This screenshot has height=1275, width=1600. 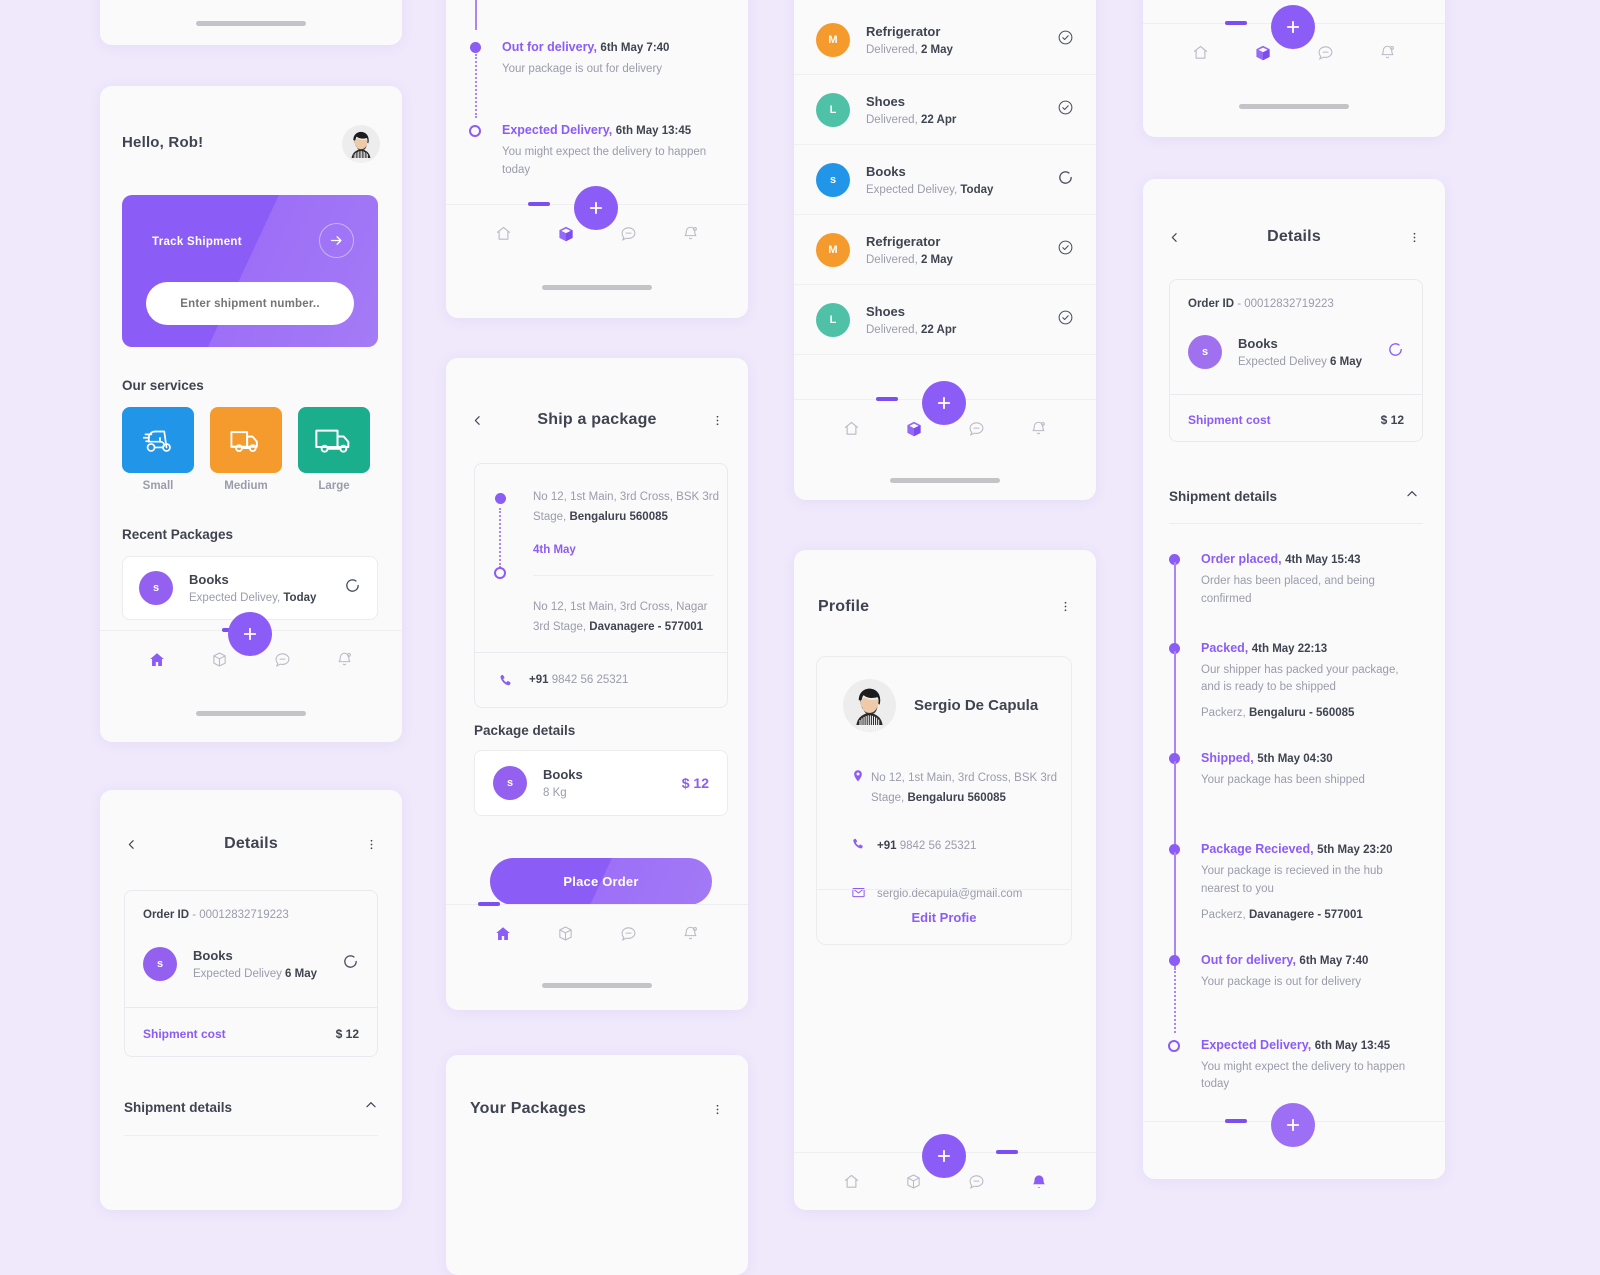 What do you see at coordinates (250, 271) in the screenshot?
I see `track-shipment-banner: Track Shipment` at bounding box center [250, 271].